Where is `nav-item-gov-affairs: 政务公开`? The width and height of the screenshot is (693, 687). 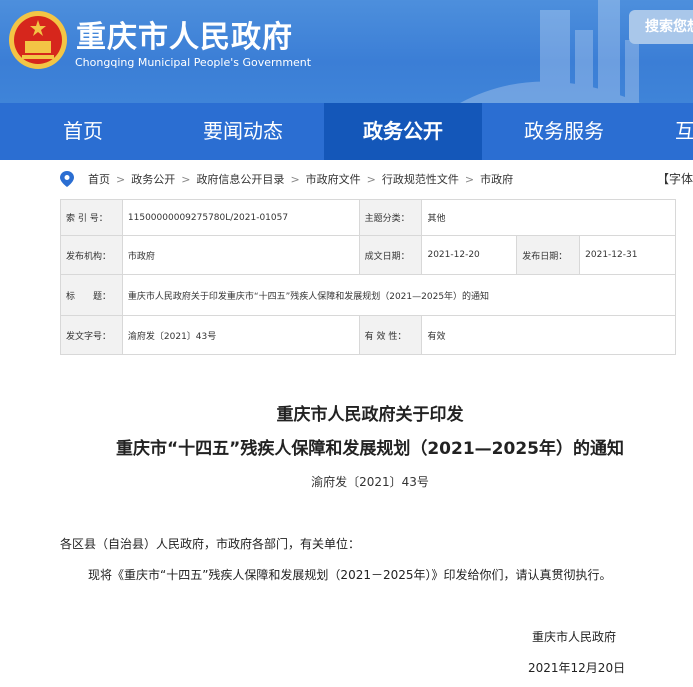
nav-item-gov-affairs: 政务公开 is located at coordinates (403, 131).